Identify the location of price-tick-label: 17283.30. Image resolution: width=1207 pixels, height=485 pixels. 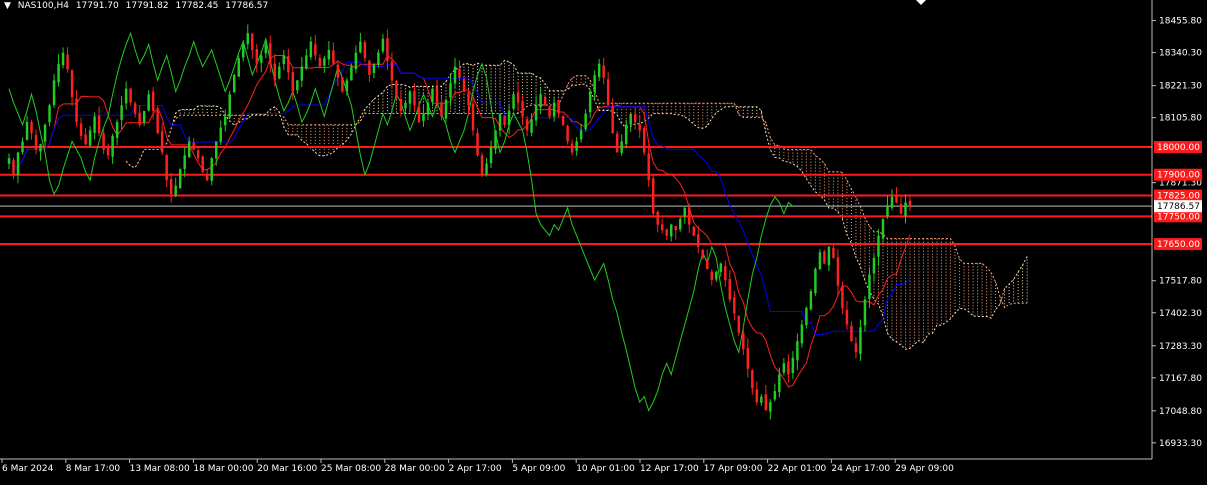
(1180, 347).